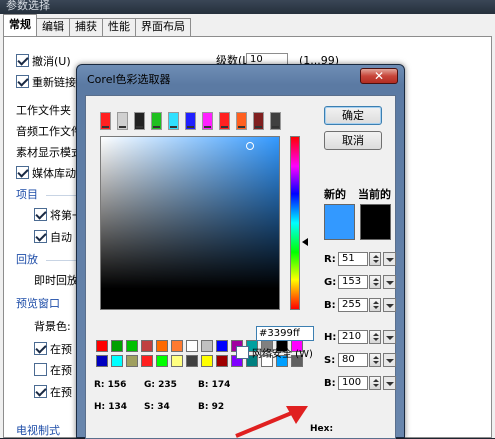 Image resolution: width=495 pixels, height=439 pixels. I want to click on saturation-input: 80, so click(353, 360).